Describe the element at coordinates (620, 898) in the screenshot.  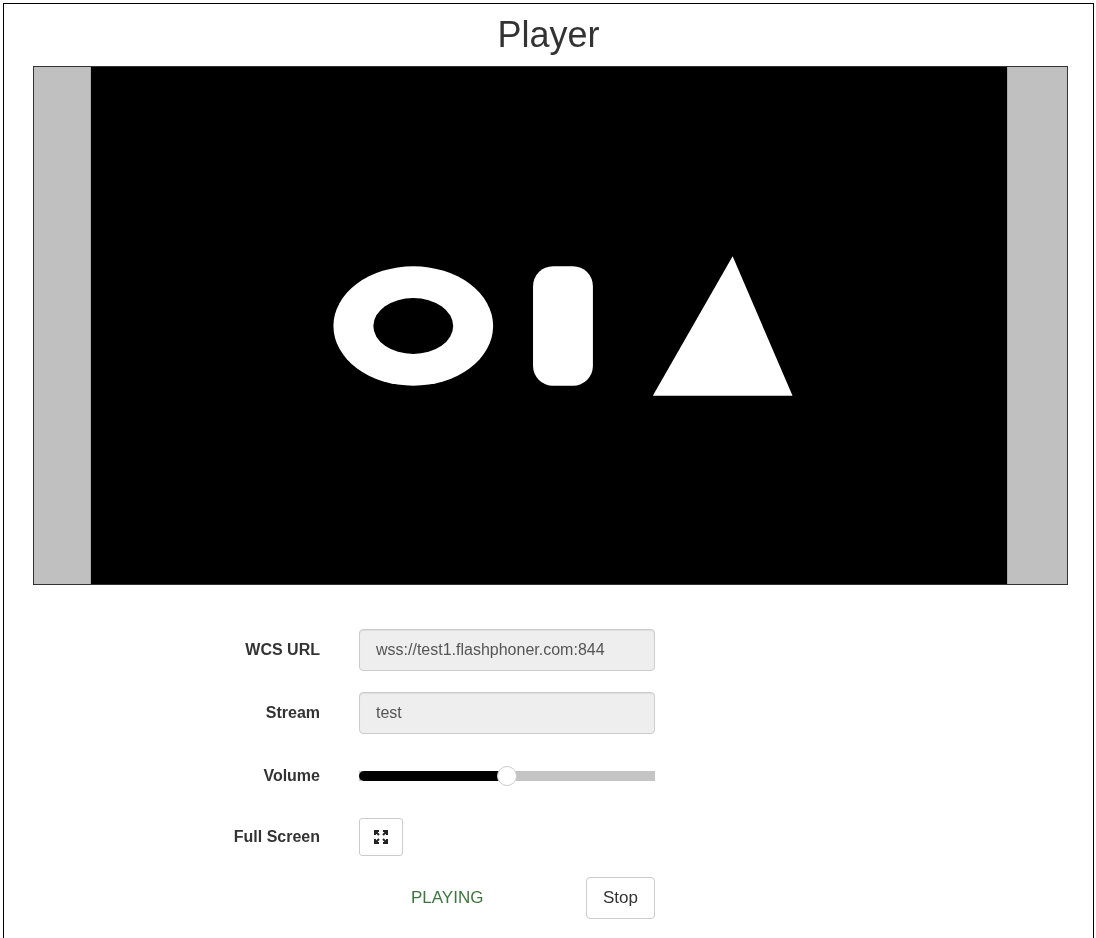
I see `stop-button: Stop` at that location.